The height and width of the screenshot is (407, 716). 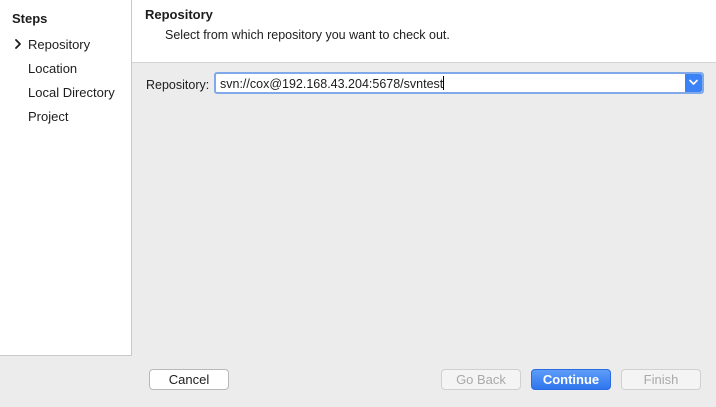 I want to click on repository-label: Repository:, so click(x=178, y=85).